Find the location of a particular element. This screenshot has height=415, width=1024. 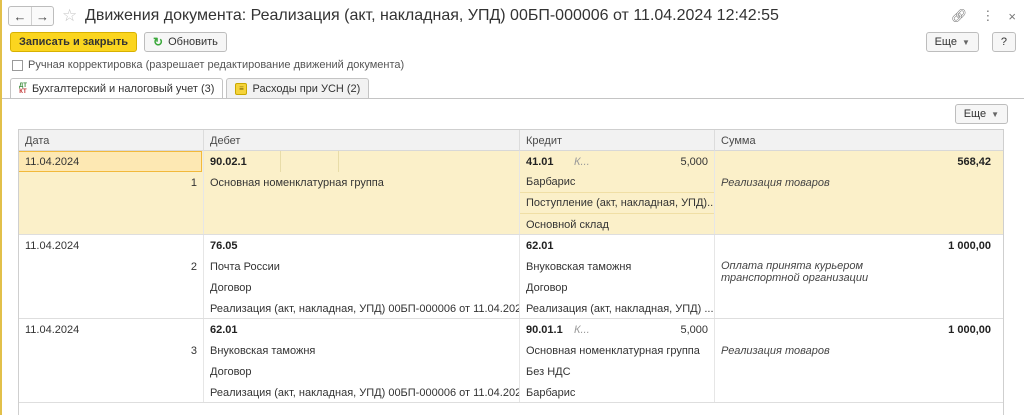

window-left-border is located at coordinates (1, 207).